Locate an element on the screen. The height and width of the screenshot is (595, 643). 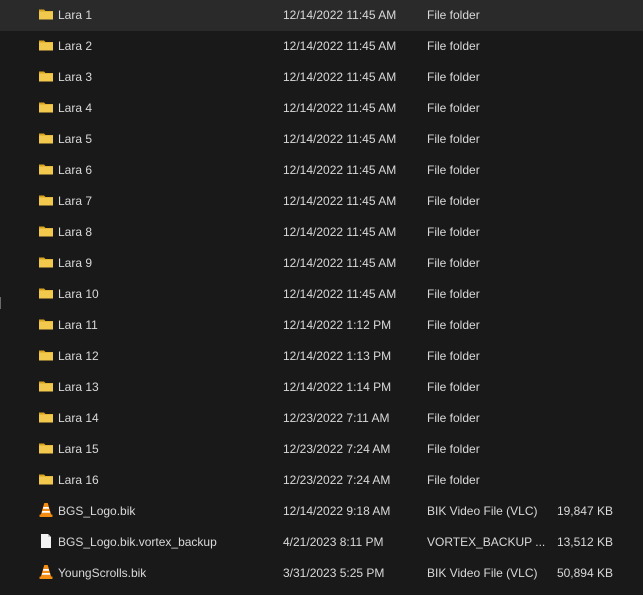
file-name: Lara 5 is located at coordinates (75, 139).